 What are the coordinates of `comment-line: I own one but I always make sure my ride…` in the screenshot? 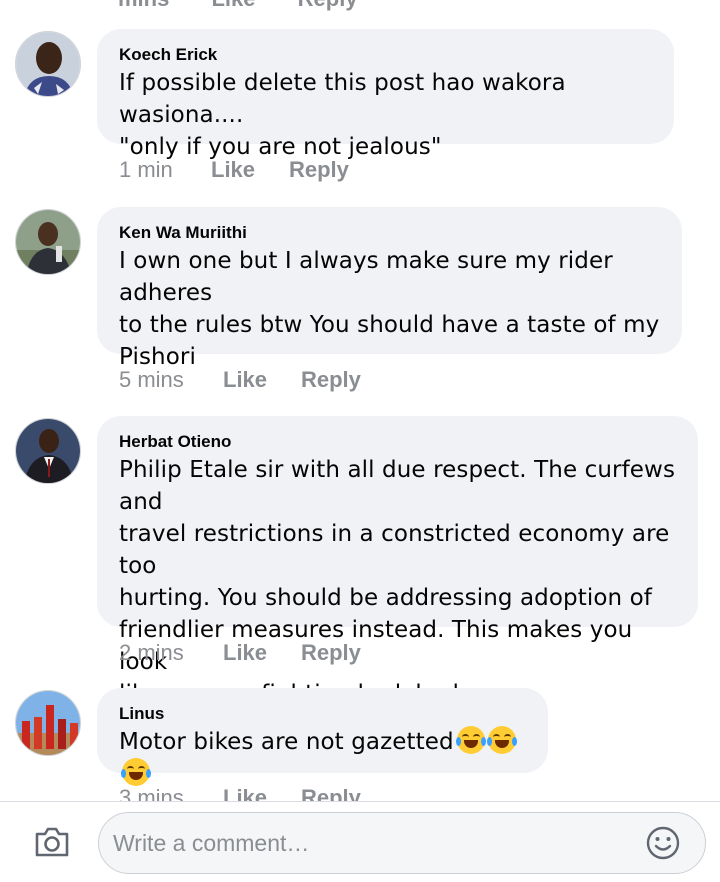 It's located at (366, 277).